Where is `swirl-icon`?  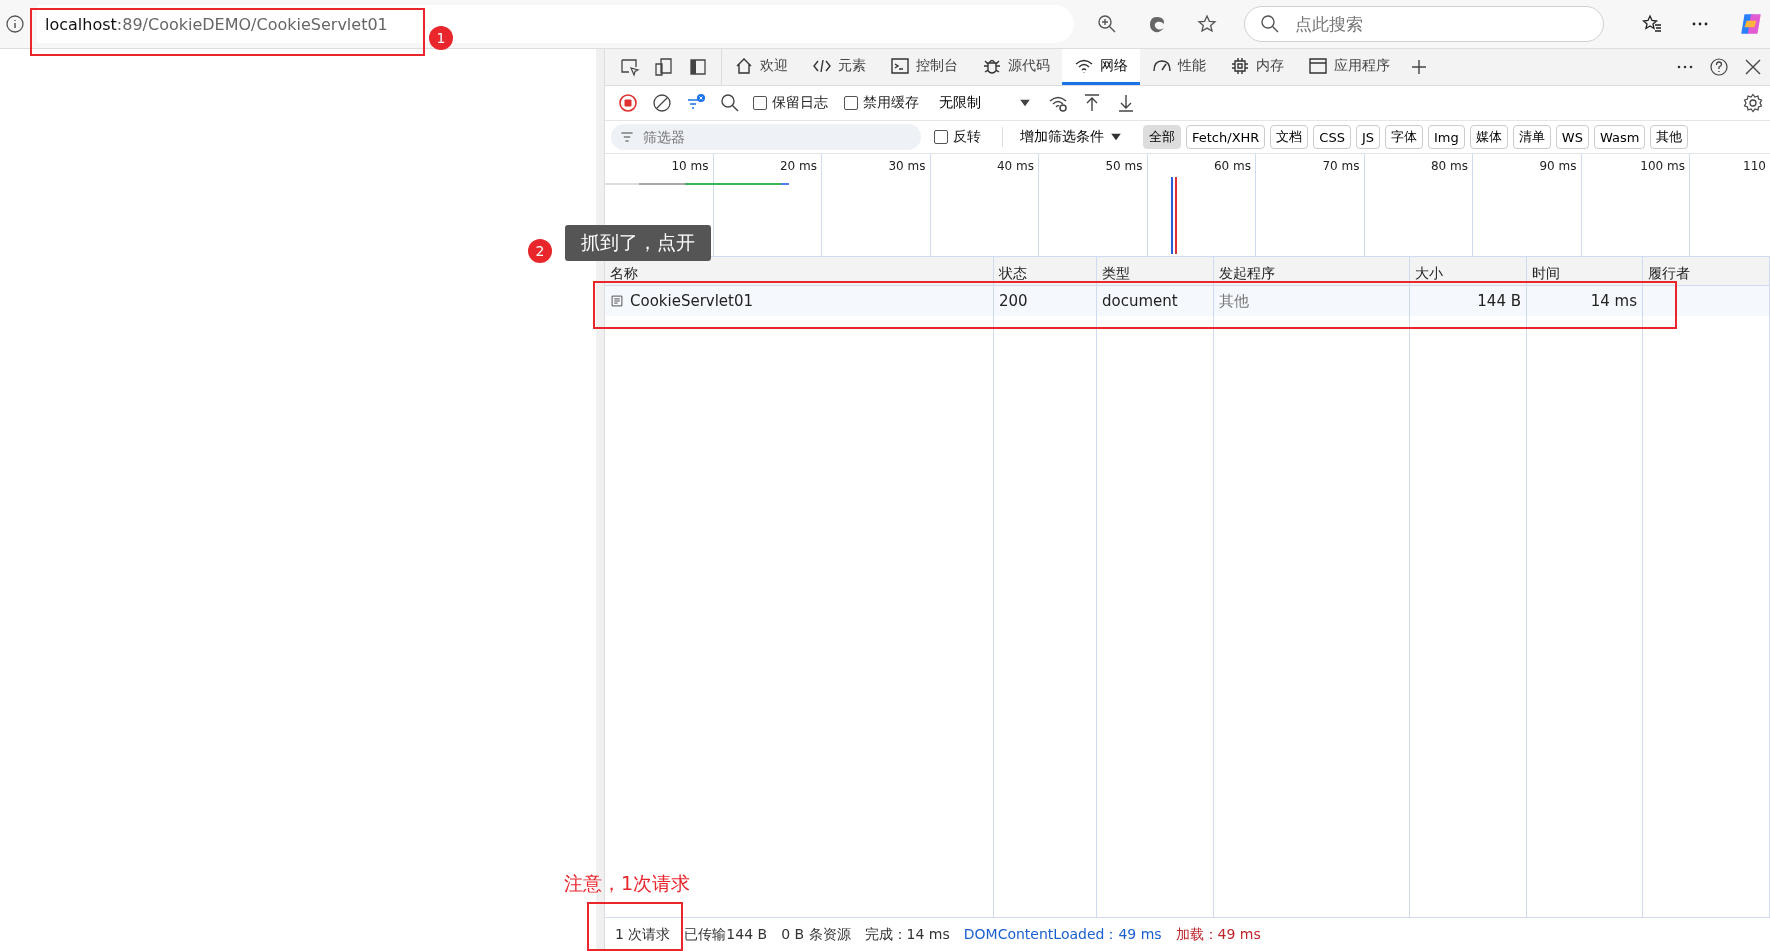 swirl-icon is located at coordinates (1157, 24).